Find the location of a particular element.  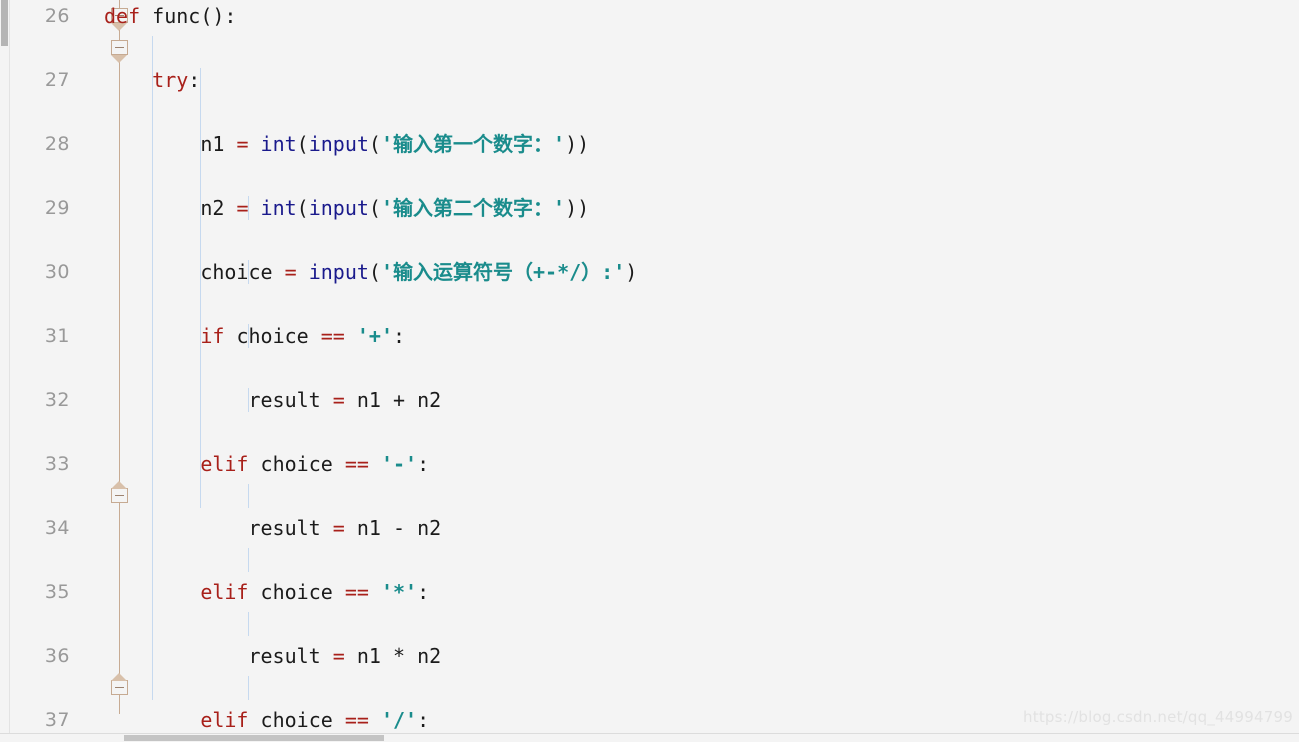

line-code: choice = input('输入运算符号（+-*/）:') is located at coordinates (418, 272).